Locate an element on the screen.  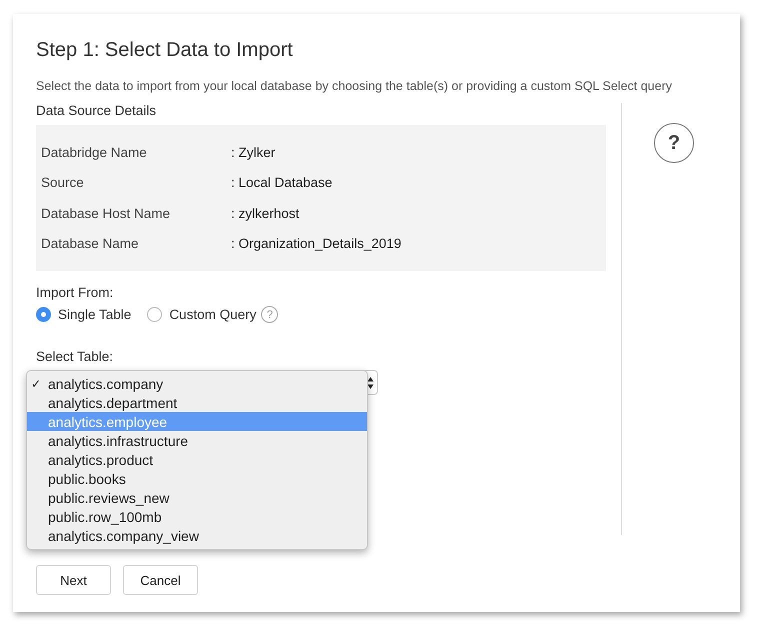
radio-option: Single Table is located at coordinates (84, 314).